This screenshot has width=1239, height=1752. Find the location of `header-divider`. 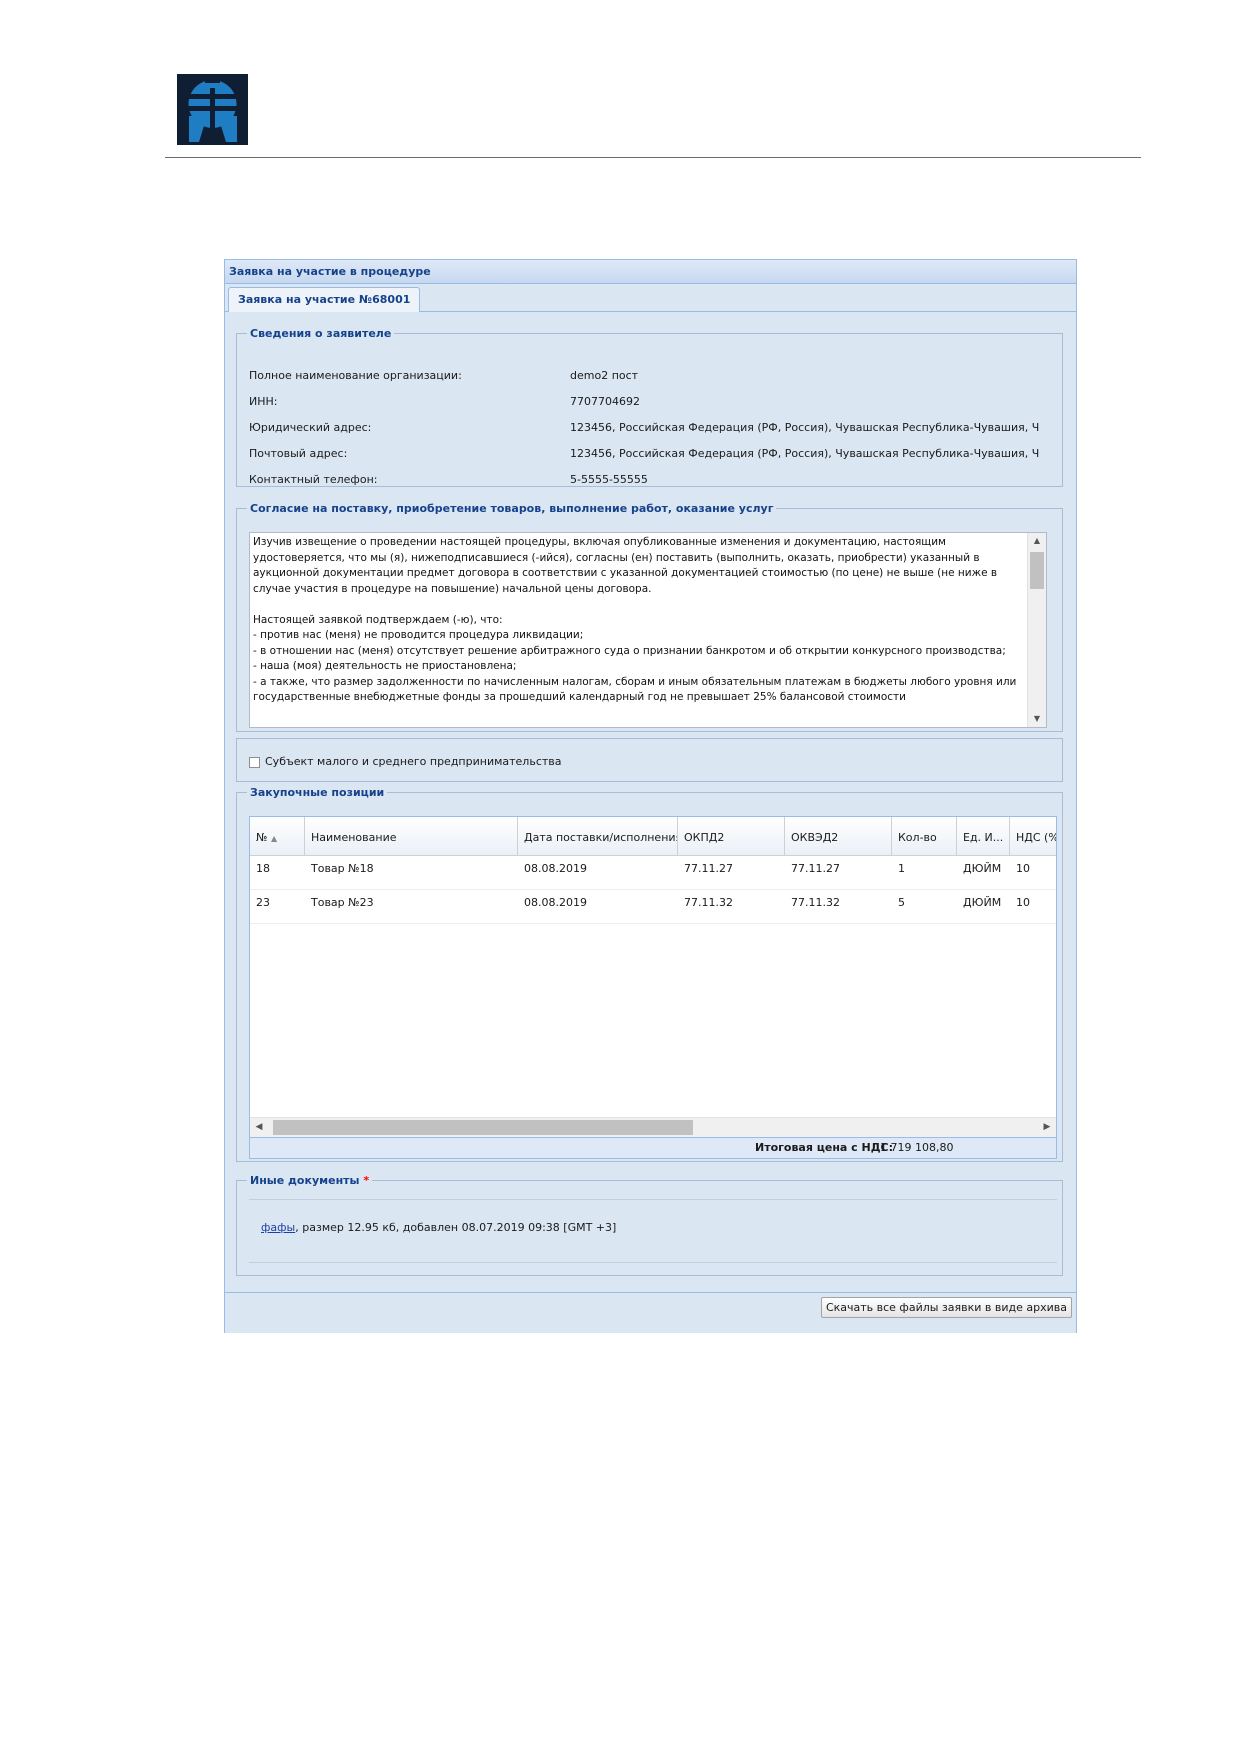

header-divider is located at coordinates (653, 157).